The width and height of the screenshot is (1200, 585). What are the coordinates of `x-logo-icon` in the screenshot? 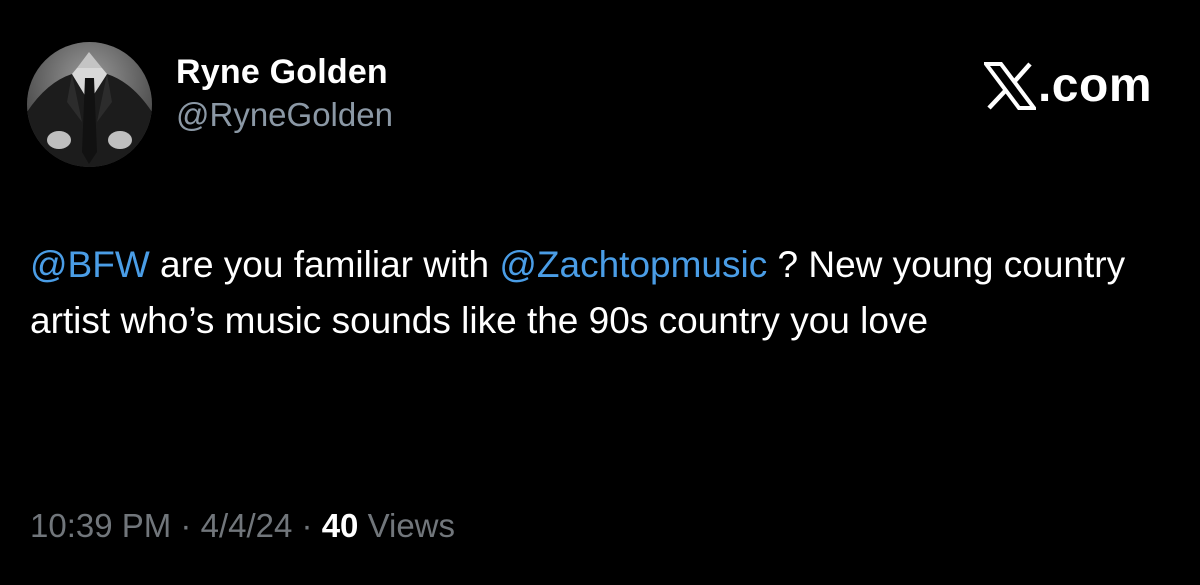 It's located at (1009, 86).